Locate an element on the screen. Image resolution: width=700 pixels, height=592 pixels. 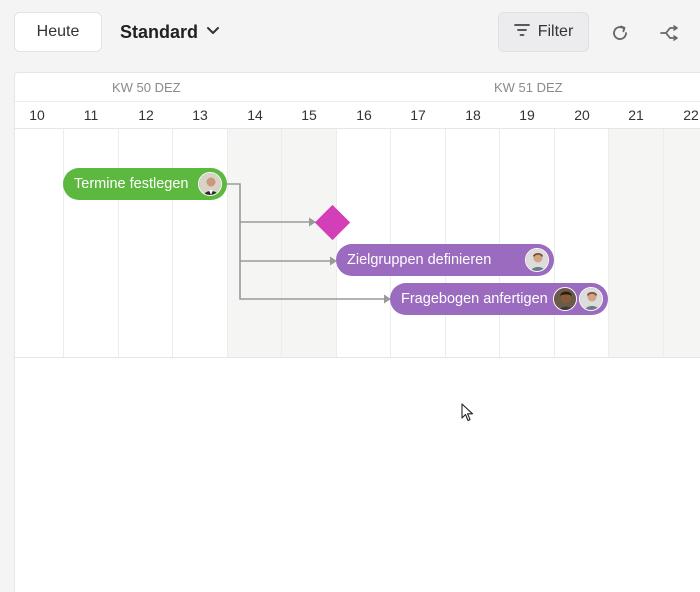
chevron-down-icon is located at coordinates (213, 32).